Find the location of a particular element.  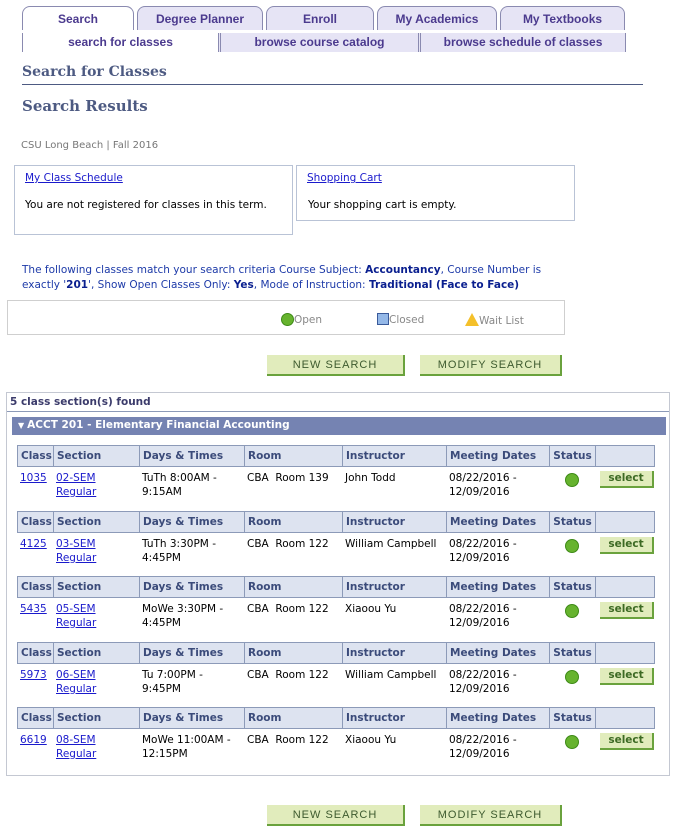

class-number-link: 6619 is located at coordinates (33, 740).